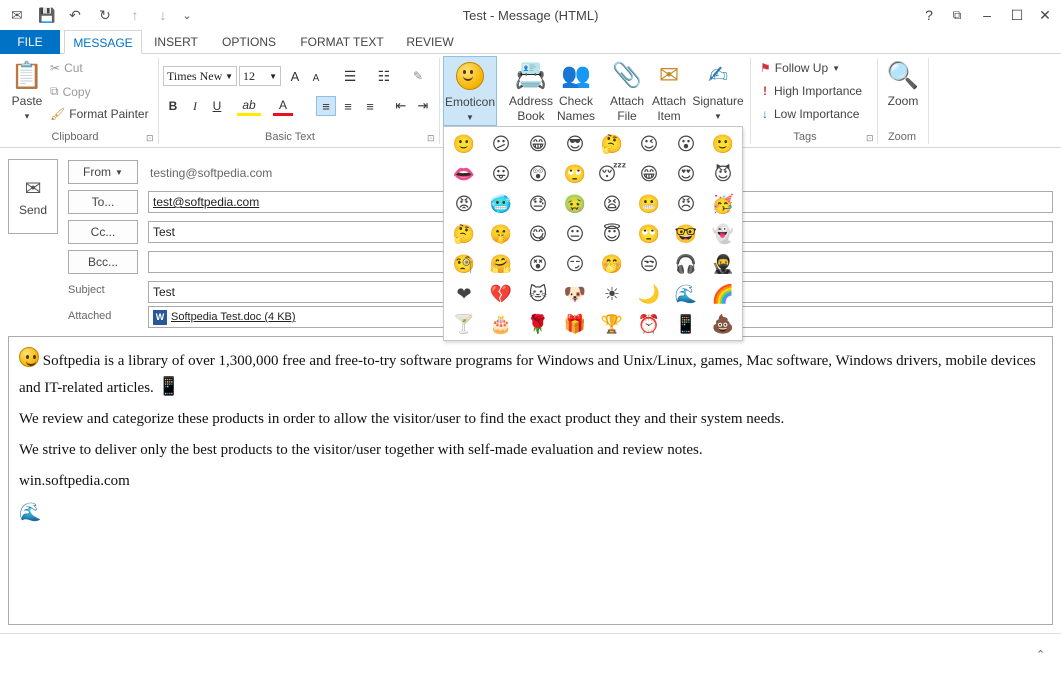 Image resolution: width=1061 pixels, height=680 pixels. I want to click on emoticon-item: 😴, so click(612, 174).